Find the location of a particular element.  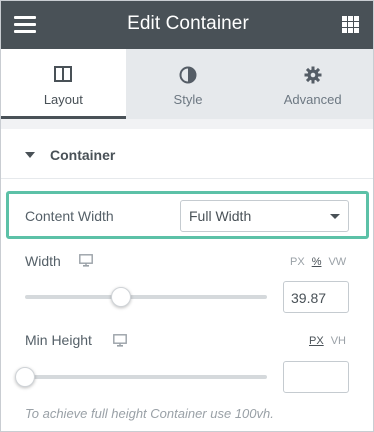

width-label: Width is located at coordinates (43, 261).